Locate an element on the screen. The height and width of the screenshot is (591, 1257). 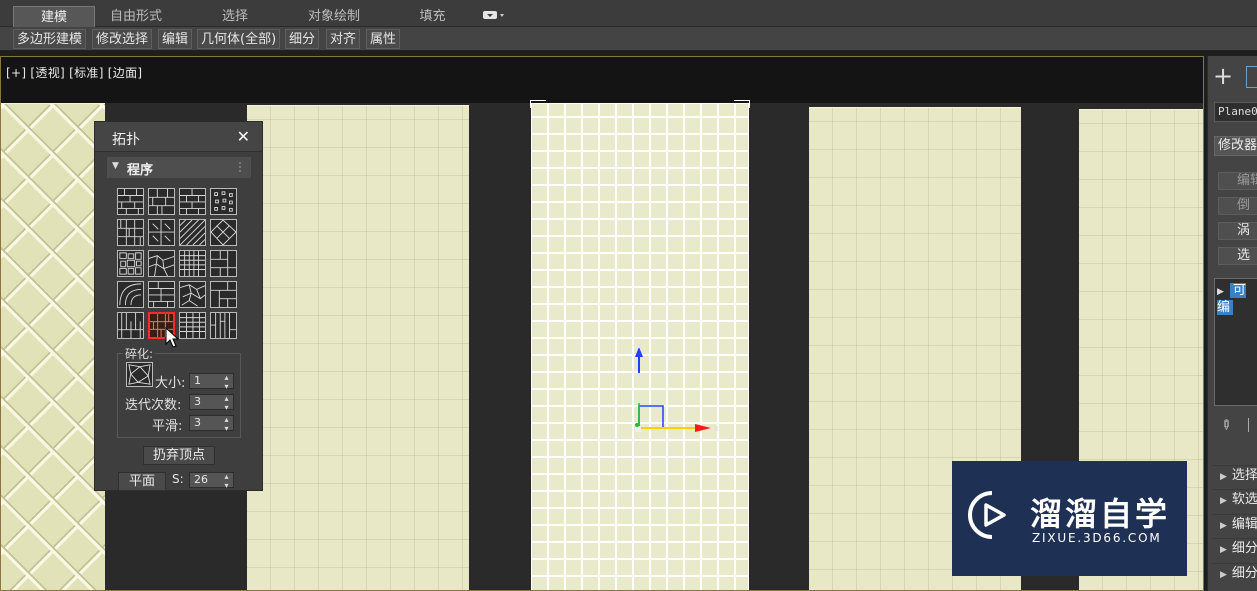
geometry-all-button: 几何体(全部) is located at coordinates (239, 39).